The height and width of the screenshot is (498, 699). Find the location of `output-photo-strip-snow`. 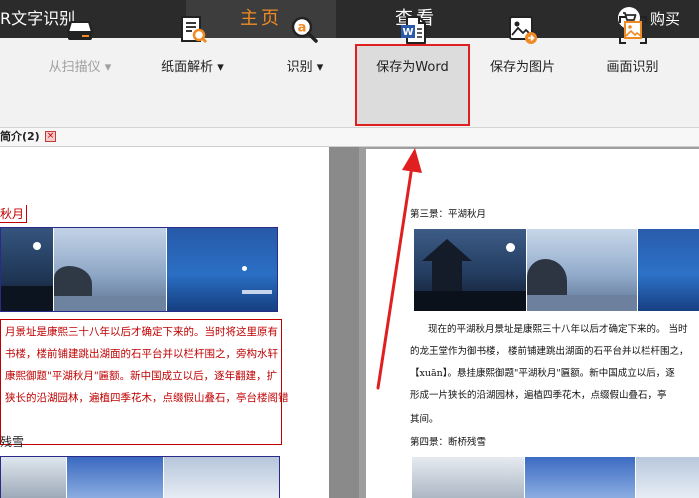

output-photo-strip-snow is located at coordinates (555, 477).